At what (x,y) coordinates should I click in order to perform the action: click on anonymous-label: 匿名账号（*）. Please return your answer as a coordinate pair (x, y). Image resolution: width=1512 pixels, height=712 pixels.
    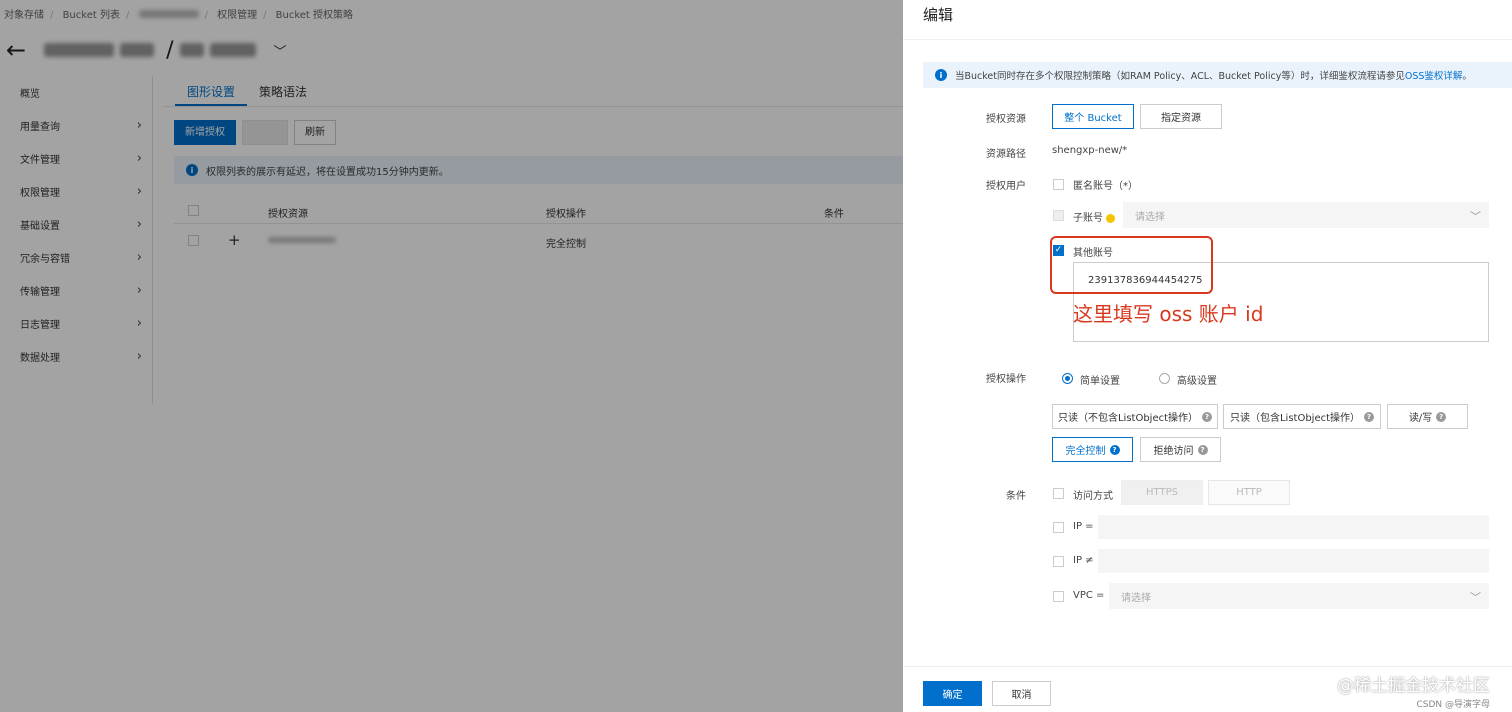
    Looking at the image, I should click on (1105, 186).